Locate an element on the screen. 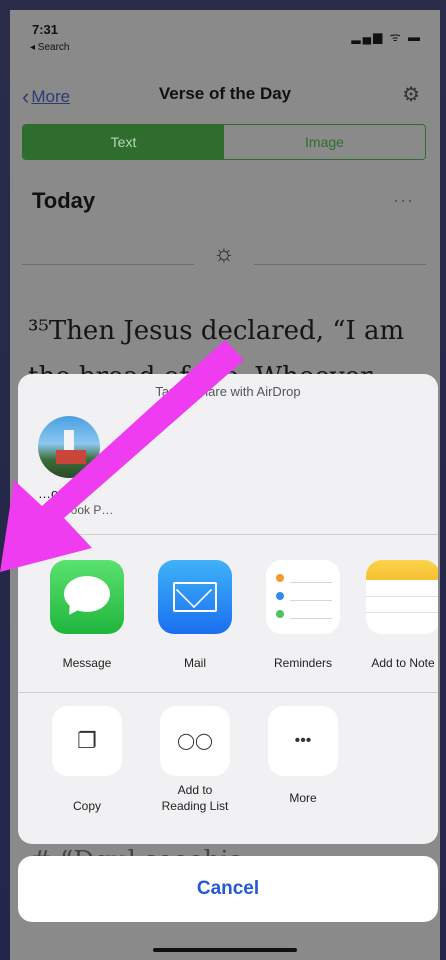 The width and height of the screenshot is (446, 960). device-avatar is located at coordinates (69, 447).